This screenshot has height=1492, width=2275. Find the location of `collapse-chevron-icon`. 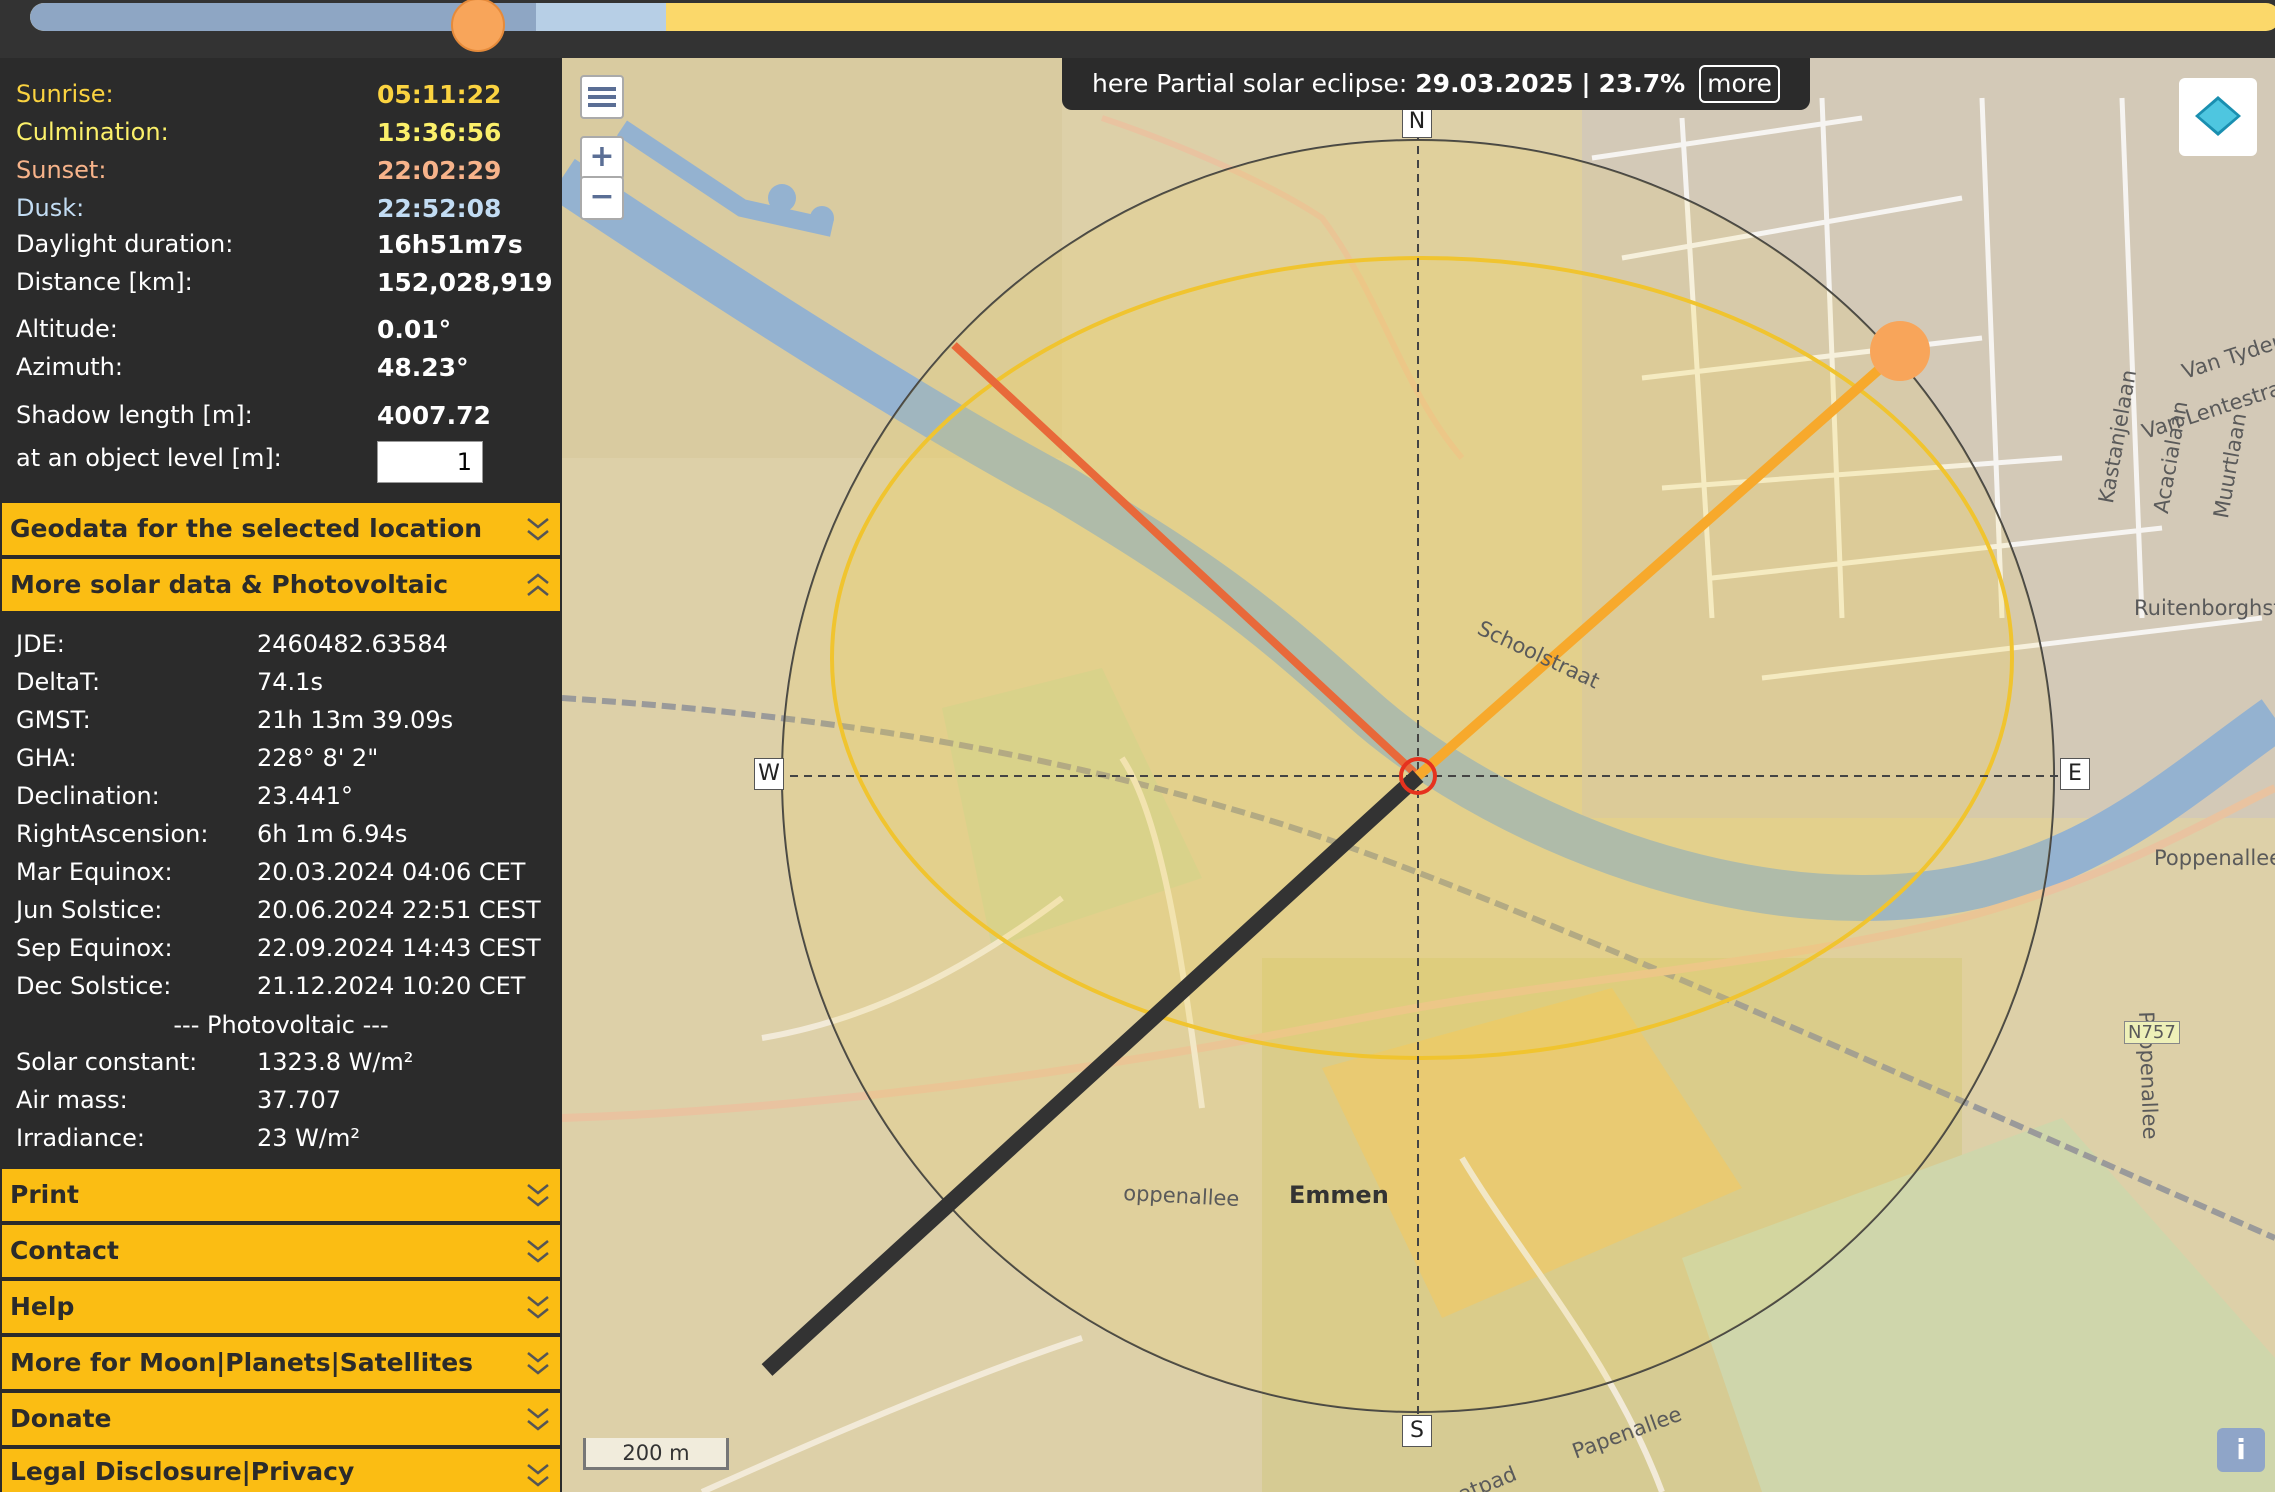

collapse-chevron-icon is located at coordinates (538, 584).